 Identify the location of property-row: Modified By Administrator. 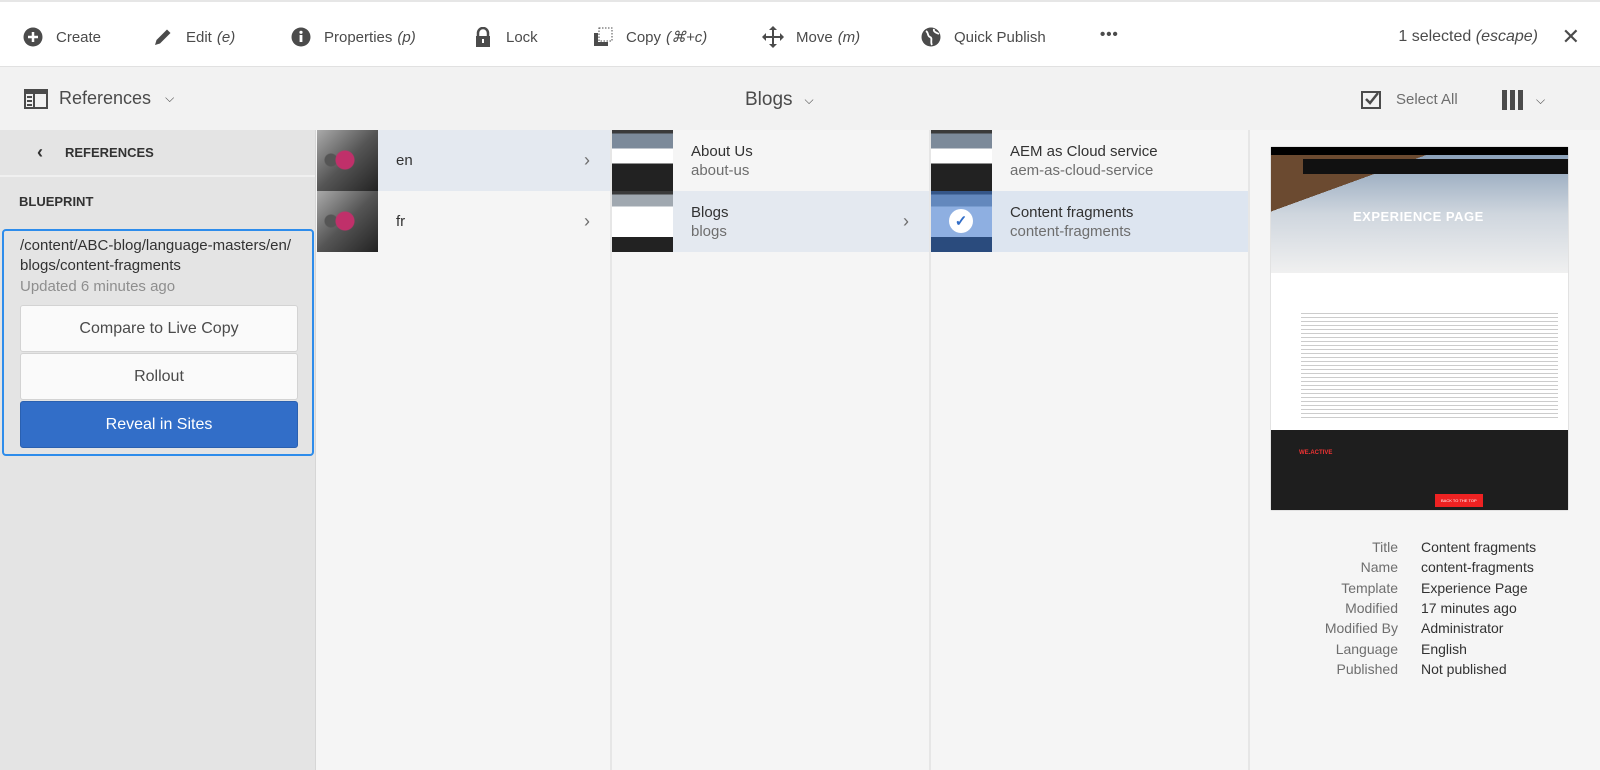
(1425, 628).